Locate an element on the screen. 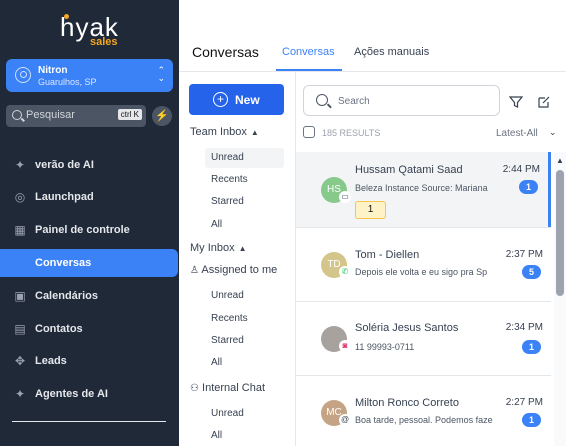 The image size is (566, 446). sidebar-search: Pesquisar ctrl K is located at coordinates (76, 116).